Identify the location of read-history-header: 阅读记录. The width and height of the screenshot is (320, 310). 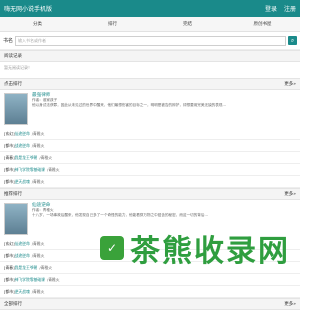
(150, 56).